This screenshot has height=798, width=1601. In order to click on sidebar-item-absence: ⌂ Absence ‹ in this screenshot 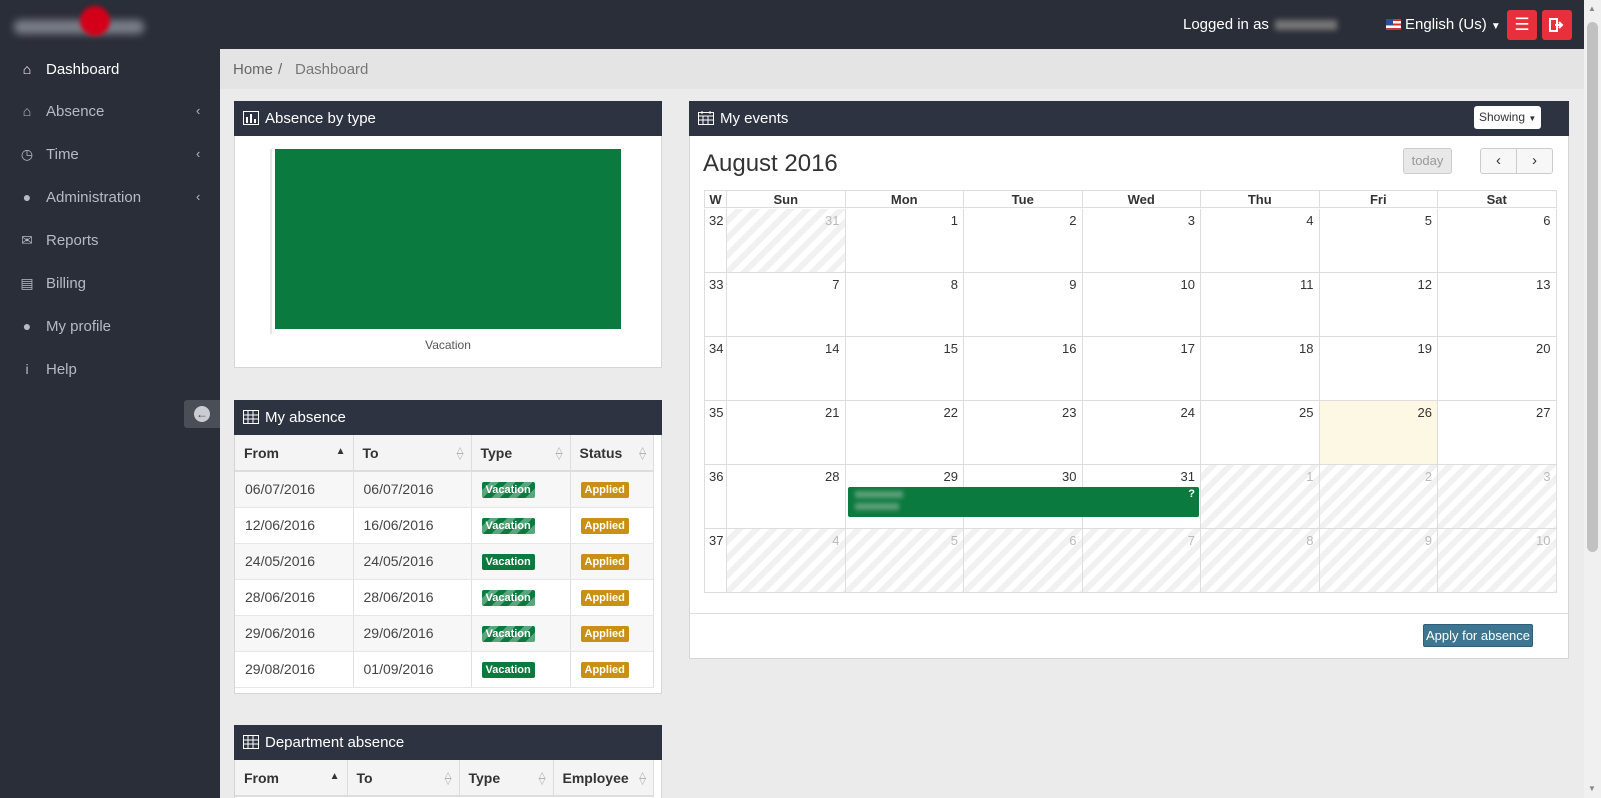, I will do `click(110, 112)`.